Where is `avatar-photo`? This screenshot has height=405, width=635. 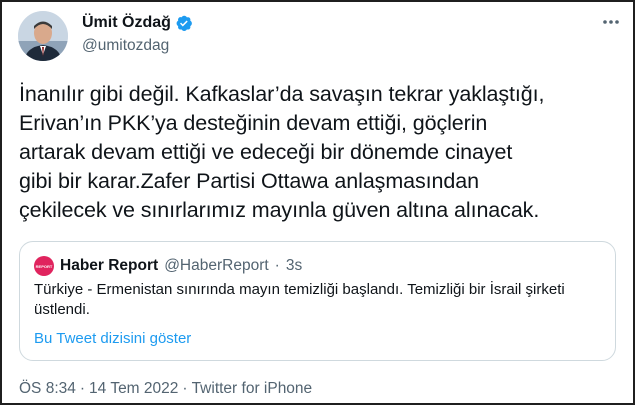
avatar-photo is located at coordinates (43, 36).